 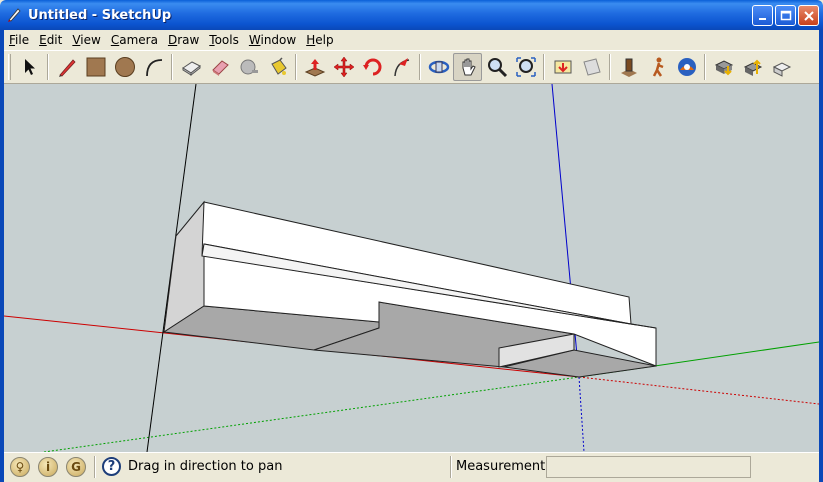 I want to click on circle-icon, so click(x=124, y=67).